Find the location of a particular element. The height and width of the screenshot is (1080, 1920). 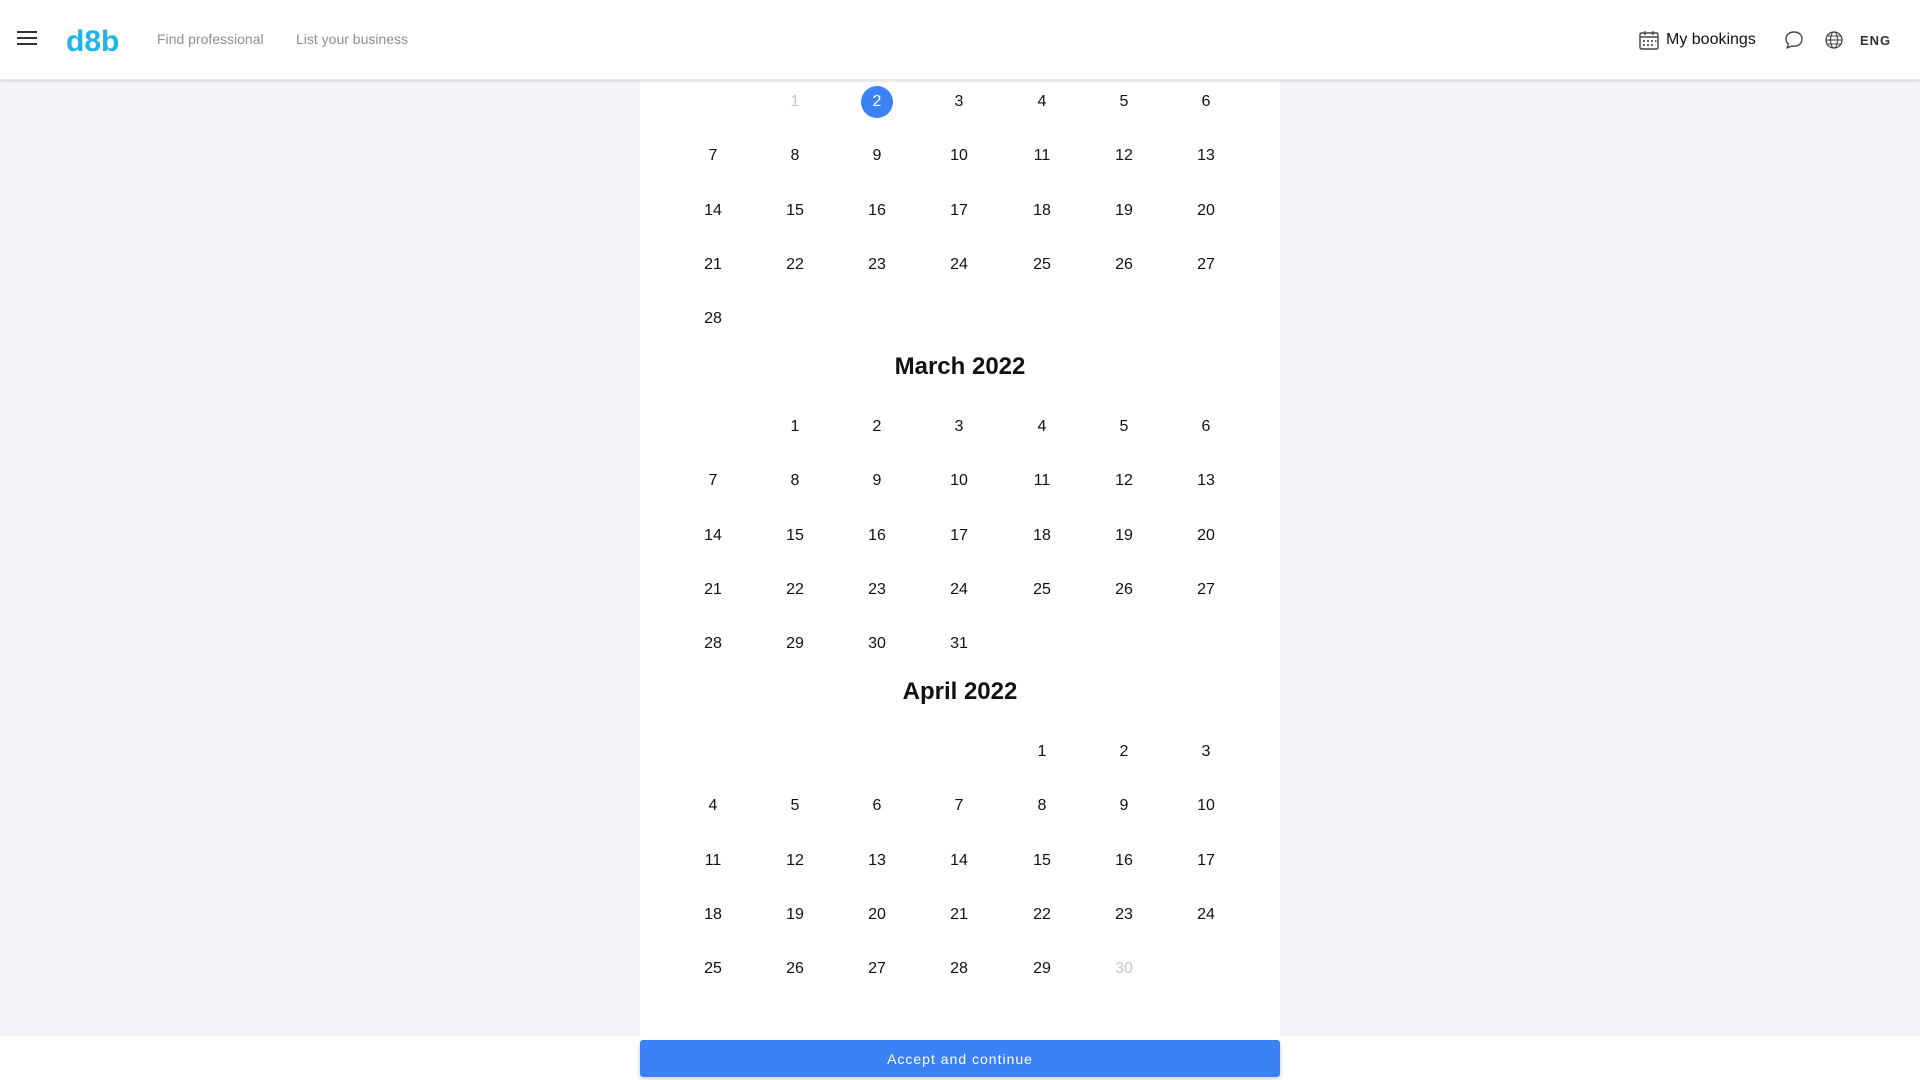

svg-text: d8b is located at coordinates (92, 41).